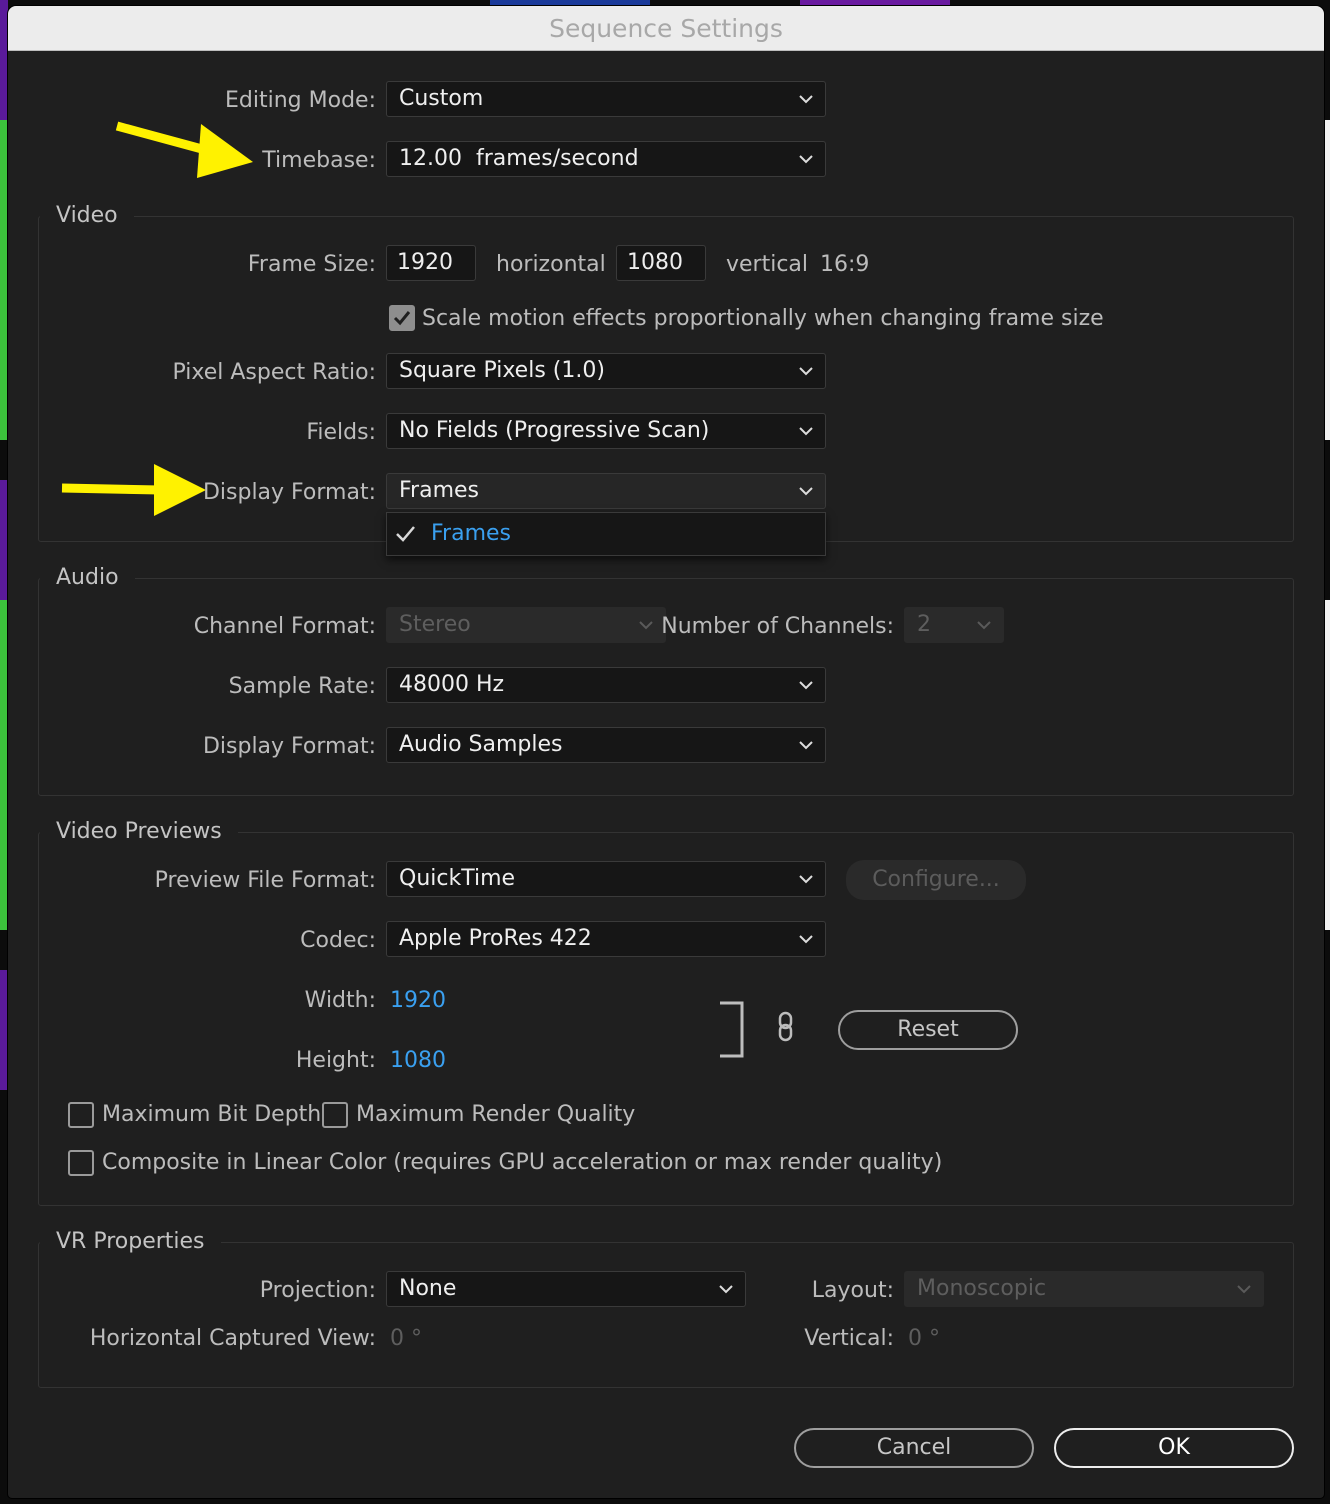  Describe the element at coordinates (928, 1030) in the screenshot. I see `reset-button: Reset` at that location.